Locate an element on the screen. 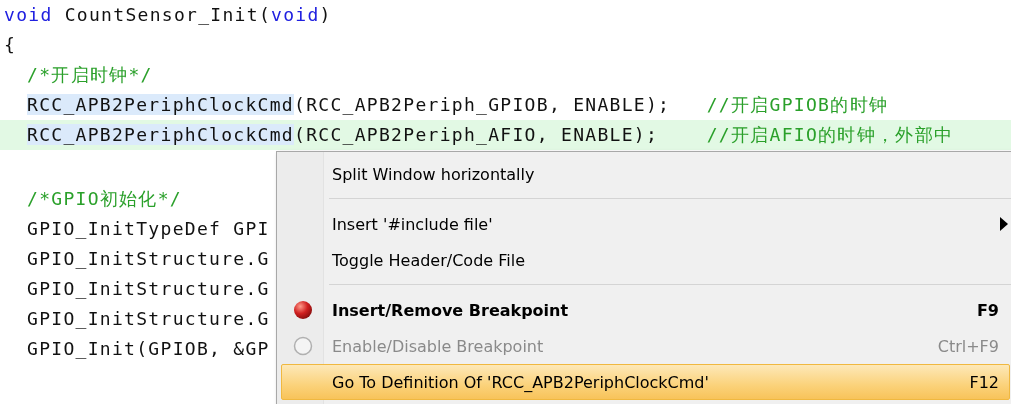  code-text: CountSensor_Init( is located at coordinates (167, 14).